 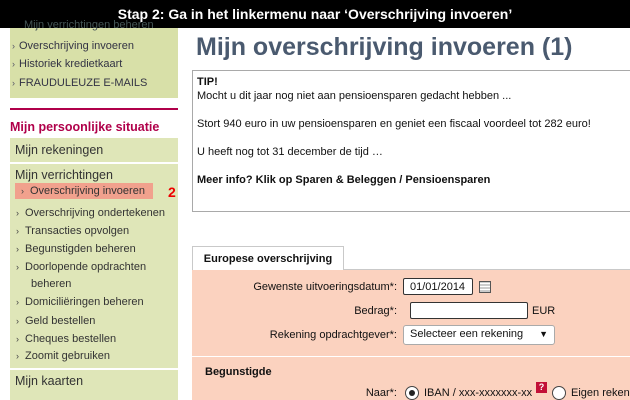 I want to click on date-input: 01/01/2014, so click(x=438, y=286).